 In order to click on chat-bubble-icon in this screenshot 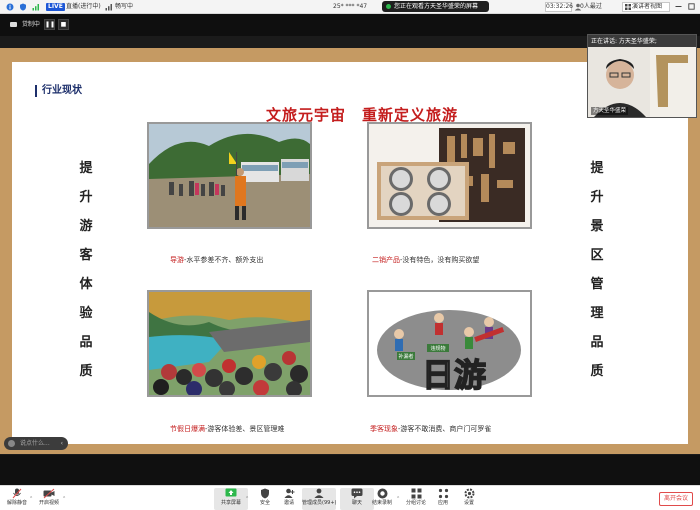, I will do `click(11, 443)`.